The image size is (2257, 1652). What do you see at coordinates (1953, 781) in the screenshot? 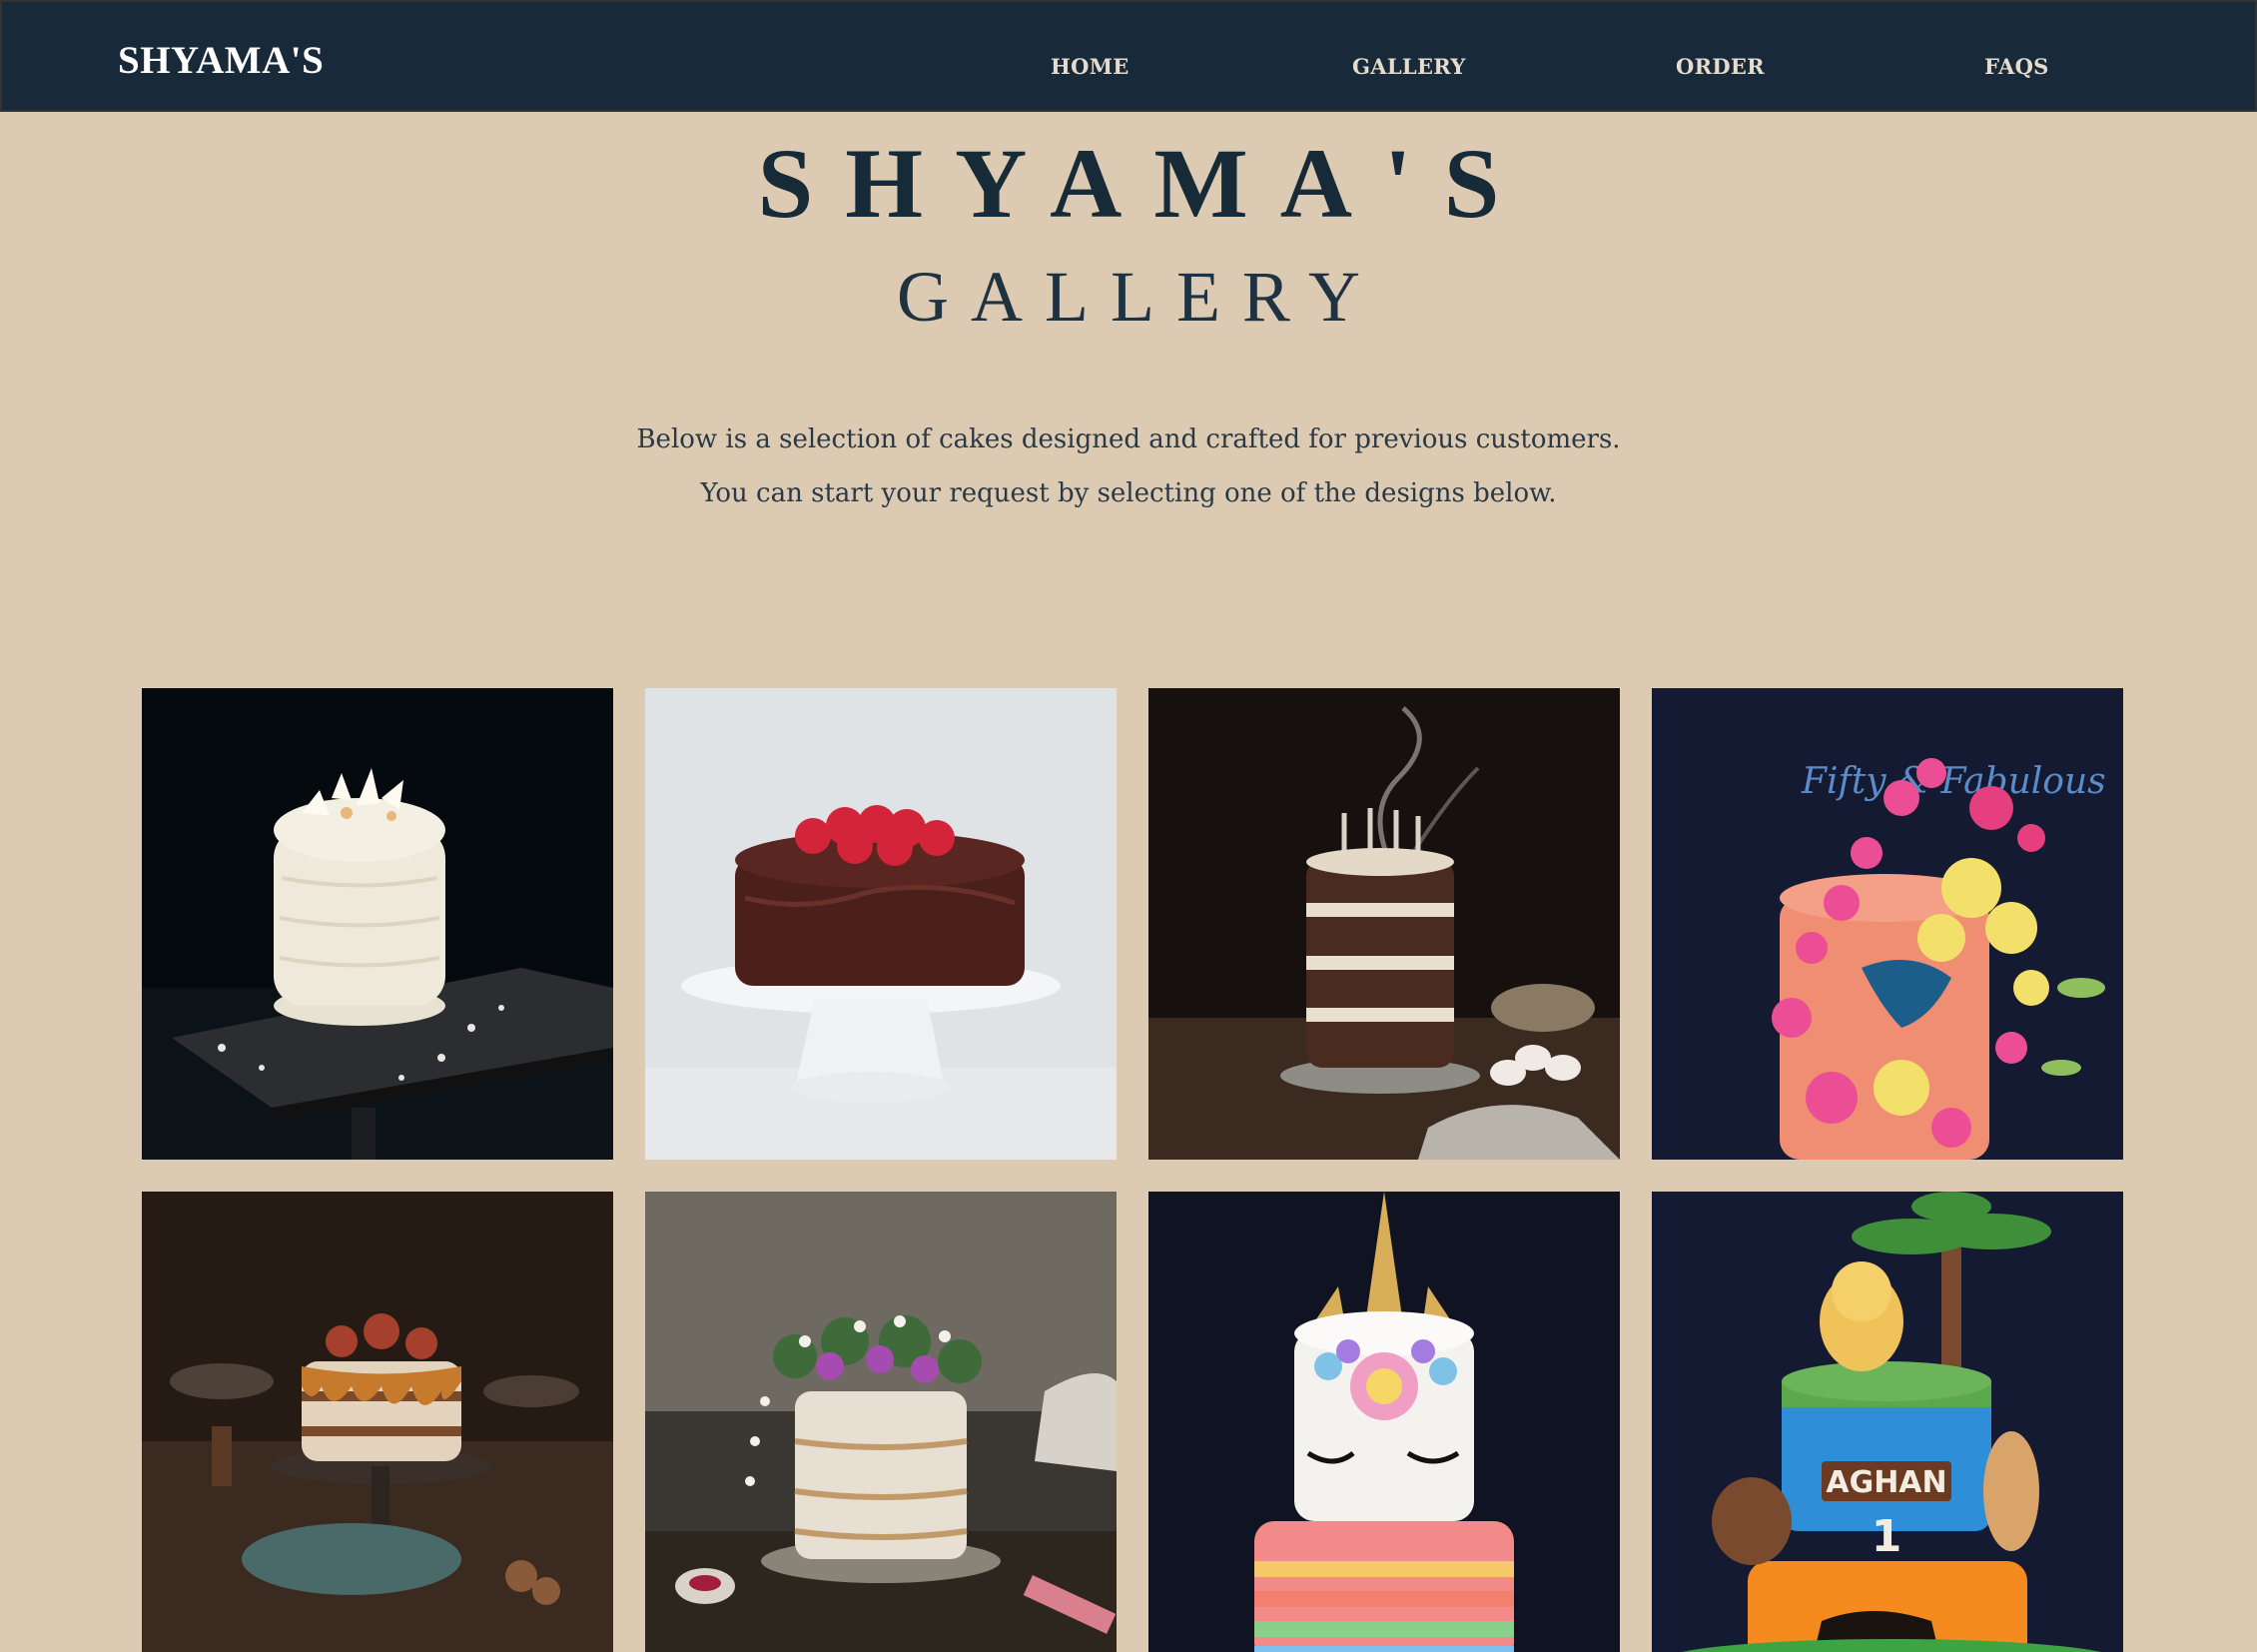
I see `topper-text: Fifty & Fabulous` at bounding box center [1953, 781].